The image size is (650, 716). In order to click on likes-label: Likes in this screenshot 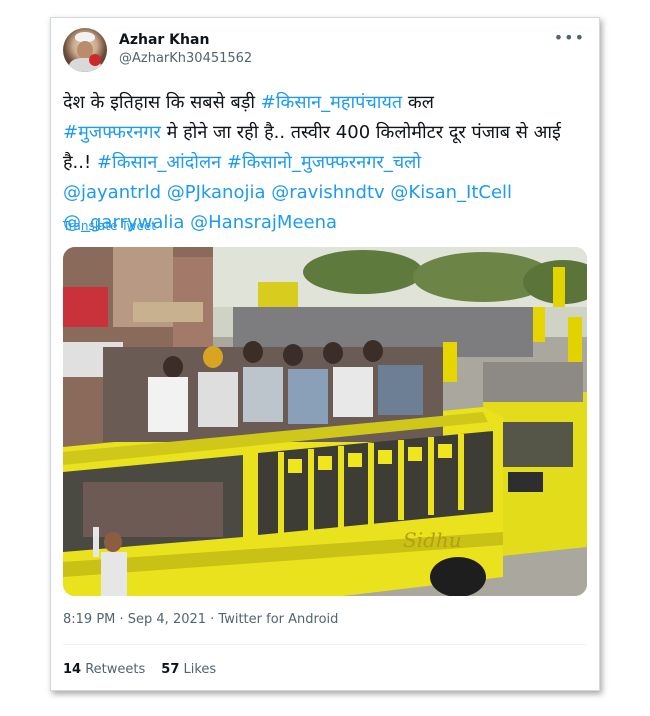, I will do `click(200, 669)`.